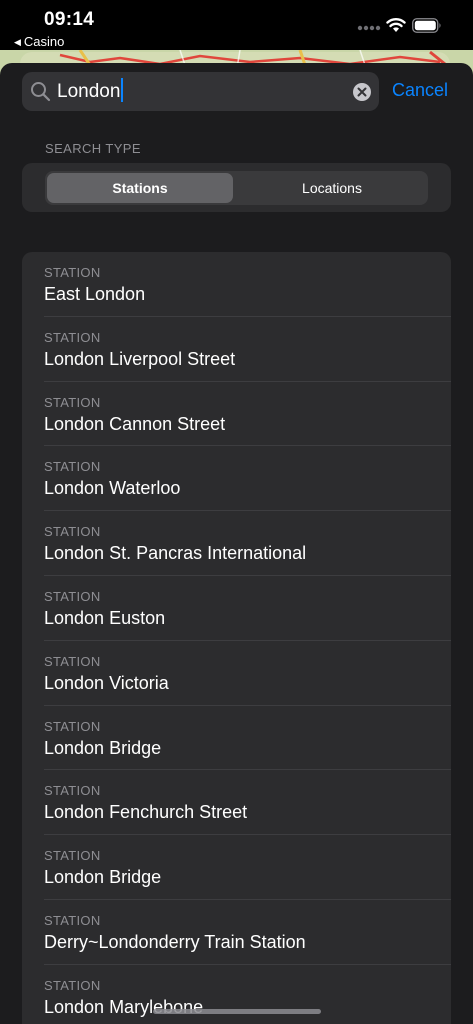 This screenshot has width=473, height=1024. Describe the element at coordinates (236, 608) in the screenshot. I see `list-item: STATION London Euston` at that location.